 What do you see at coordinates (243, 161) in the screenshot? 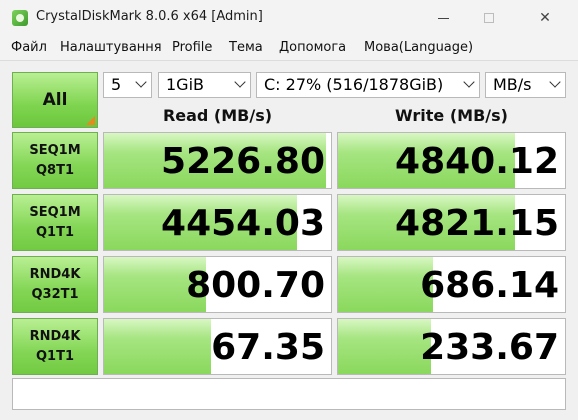
I see `read-value: 5226.80` at bounding box center [243, 161].